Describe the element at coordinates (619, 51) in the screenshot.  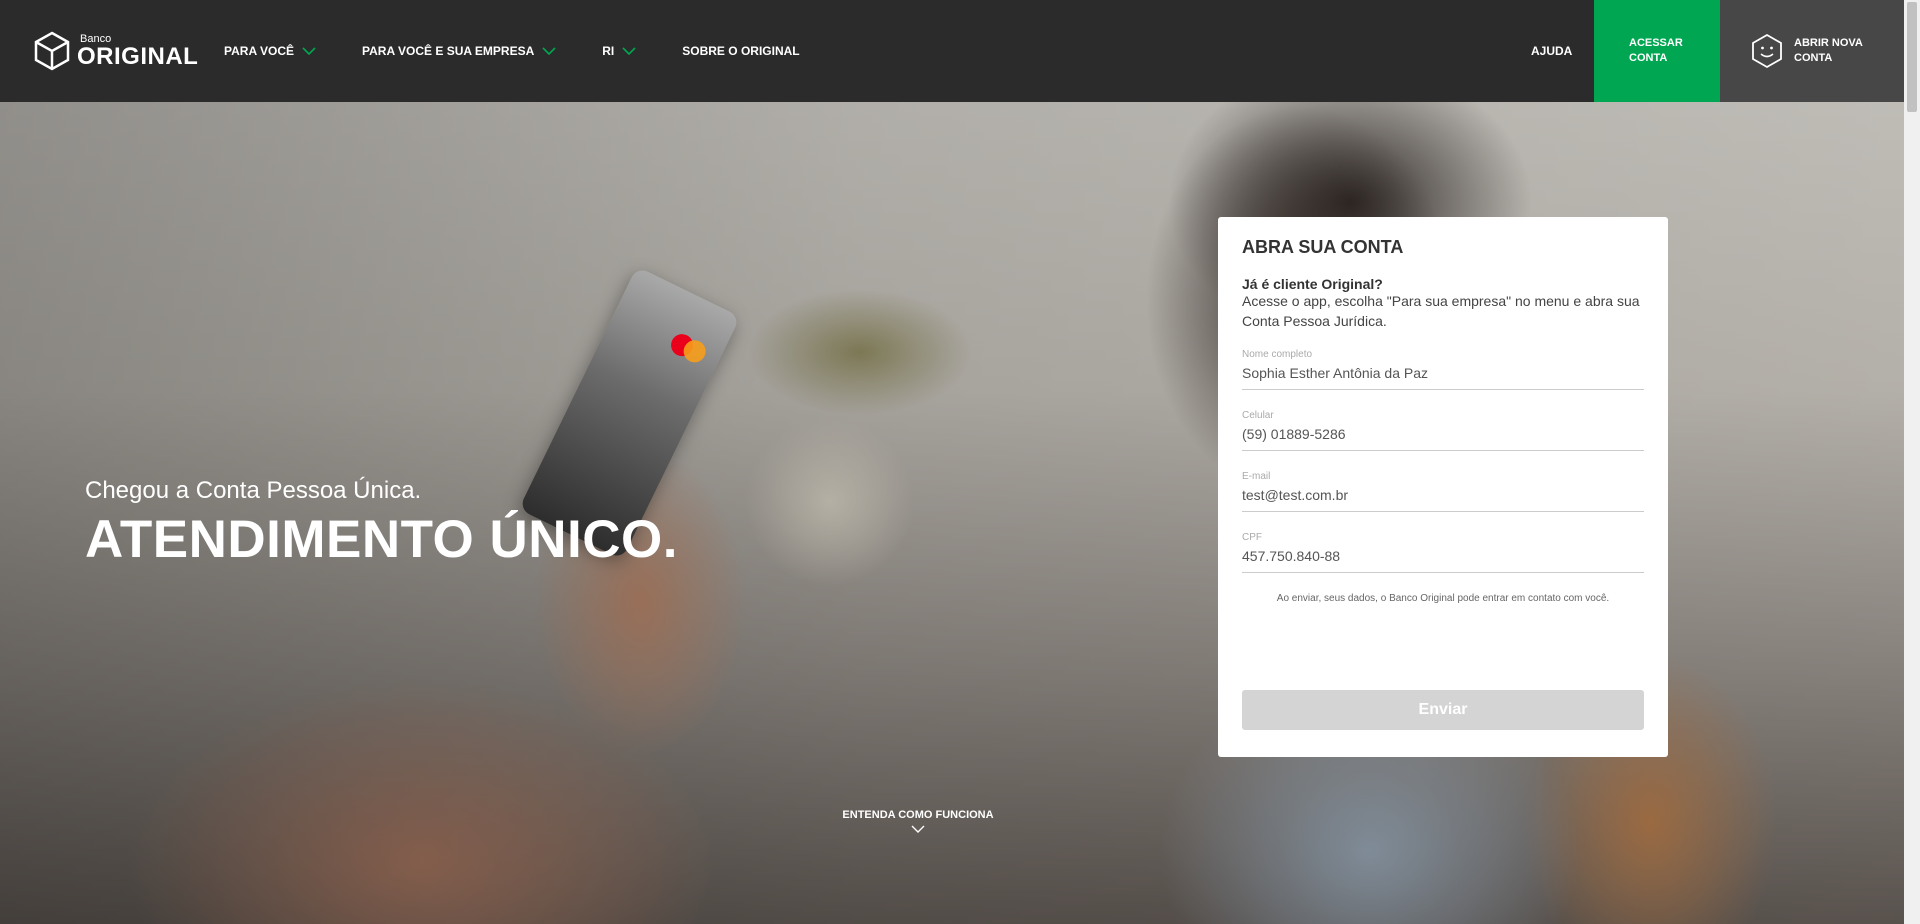
I see `nav-ri: RI` at that location.